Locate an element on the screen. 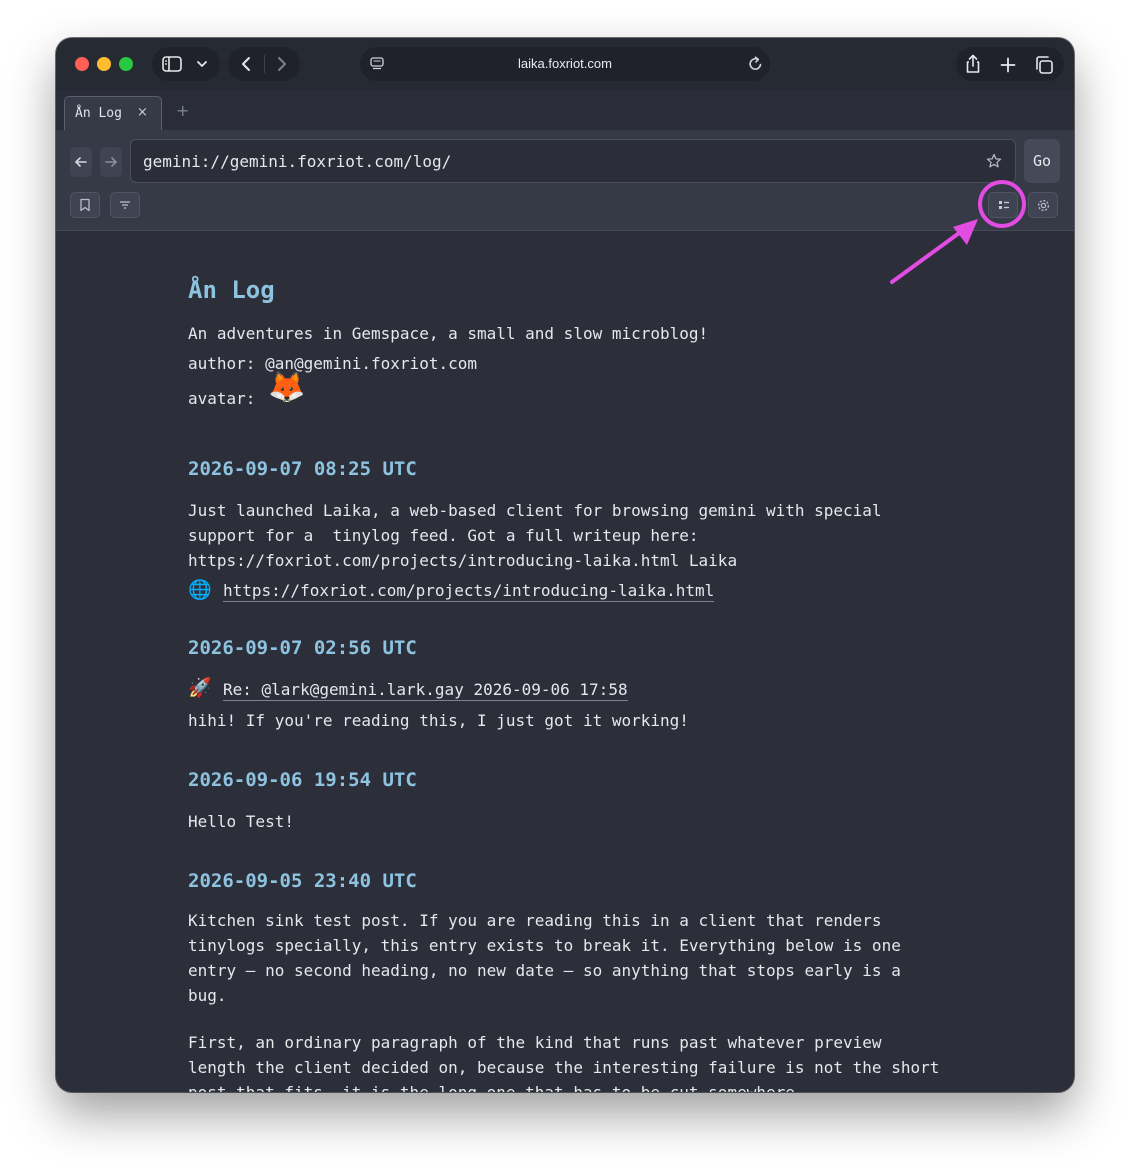 The width and height of the screenshot is (1130, 1167). safari-address-bar: laika.foxriot.com is located at coordinates (565, 64).